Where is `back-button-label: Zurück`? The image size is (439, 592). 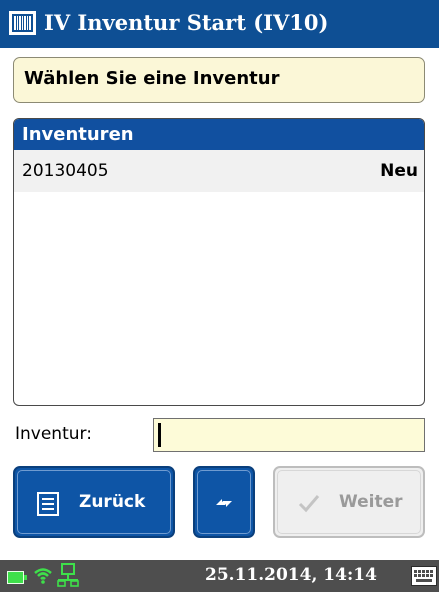 back-button-label: Zurück is located at coordinates (112, 502).